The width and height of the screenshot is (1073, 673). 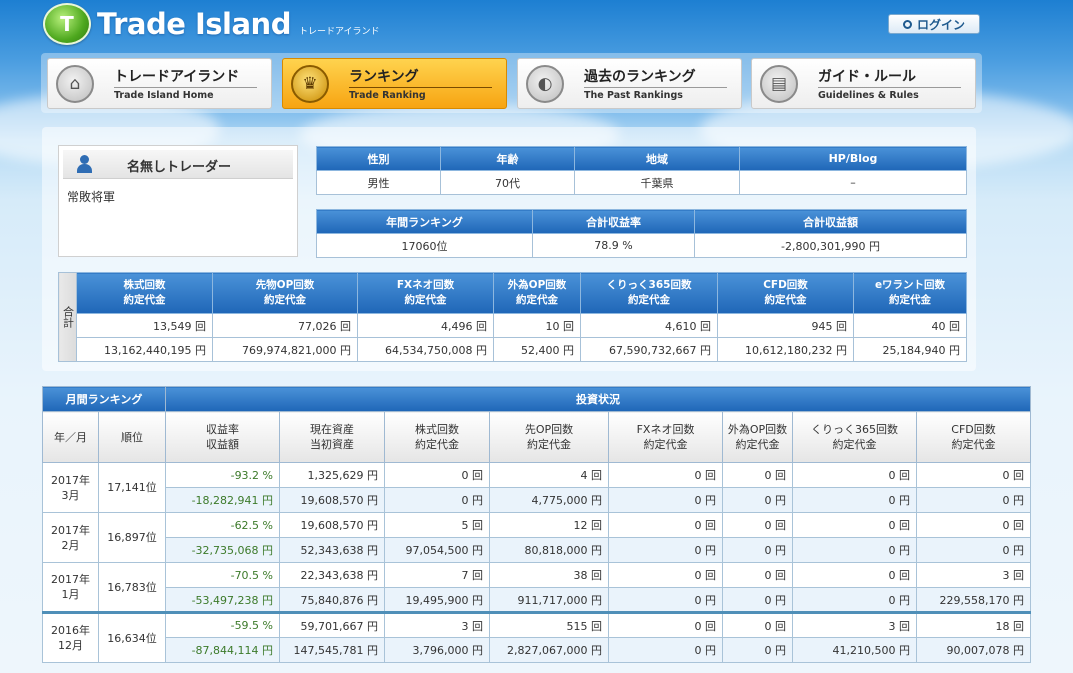 I want to click on nav-divider, so click(x=420, y=87).